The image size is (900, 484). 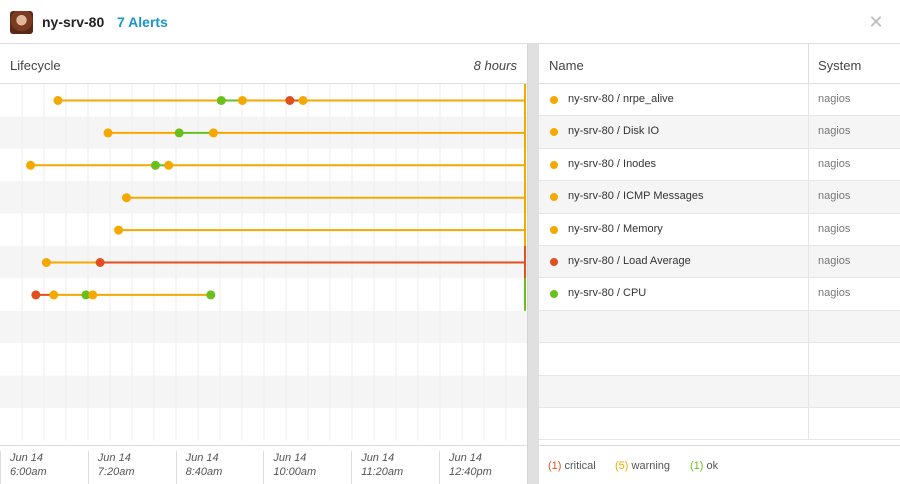 What do you see at coordinates (719, 132) in the screenshot?
I see `alert-row: ny-srv-80 / Disk IO nagios` at bounding box center [719, 132].